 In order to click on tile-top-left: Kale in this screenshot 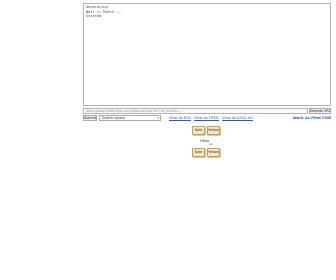, I will do `click(198, 130)`.